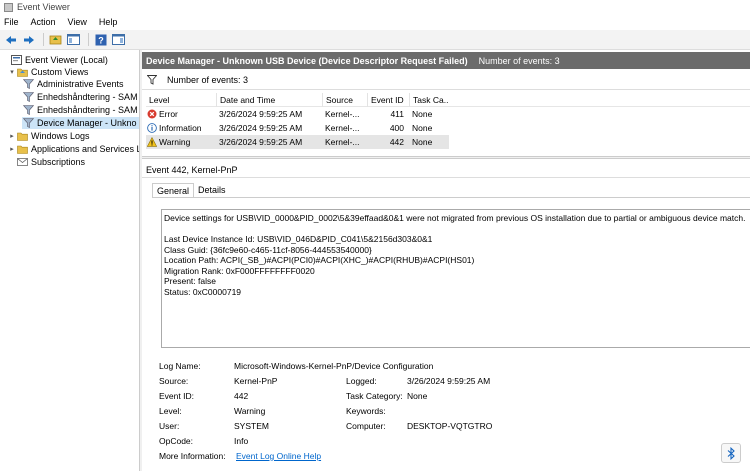  What do you see at coordinates (181, 114) in the screenshot?
I see `level-cell: Error` at bounding box center [181, 114].